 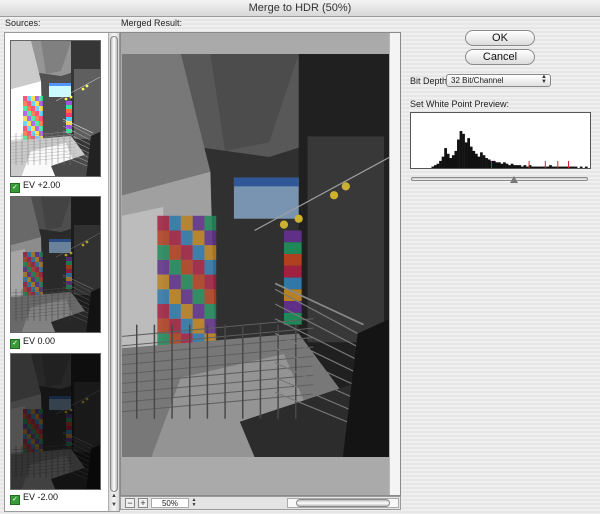 What do you see at coordinates (477, 80) in the screenshot?
I see `bit-depth-value: 32 Bit/Channel` at bounding box center [477, 80].